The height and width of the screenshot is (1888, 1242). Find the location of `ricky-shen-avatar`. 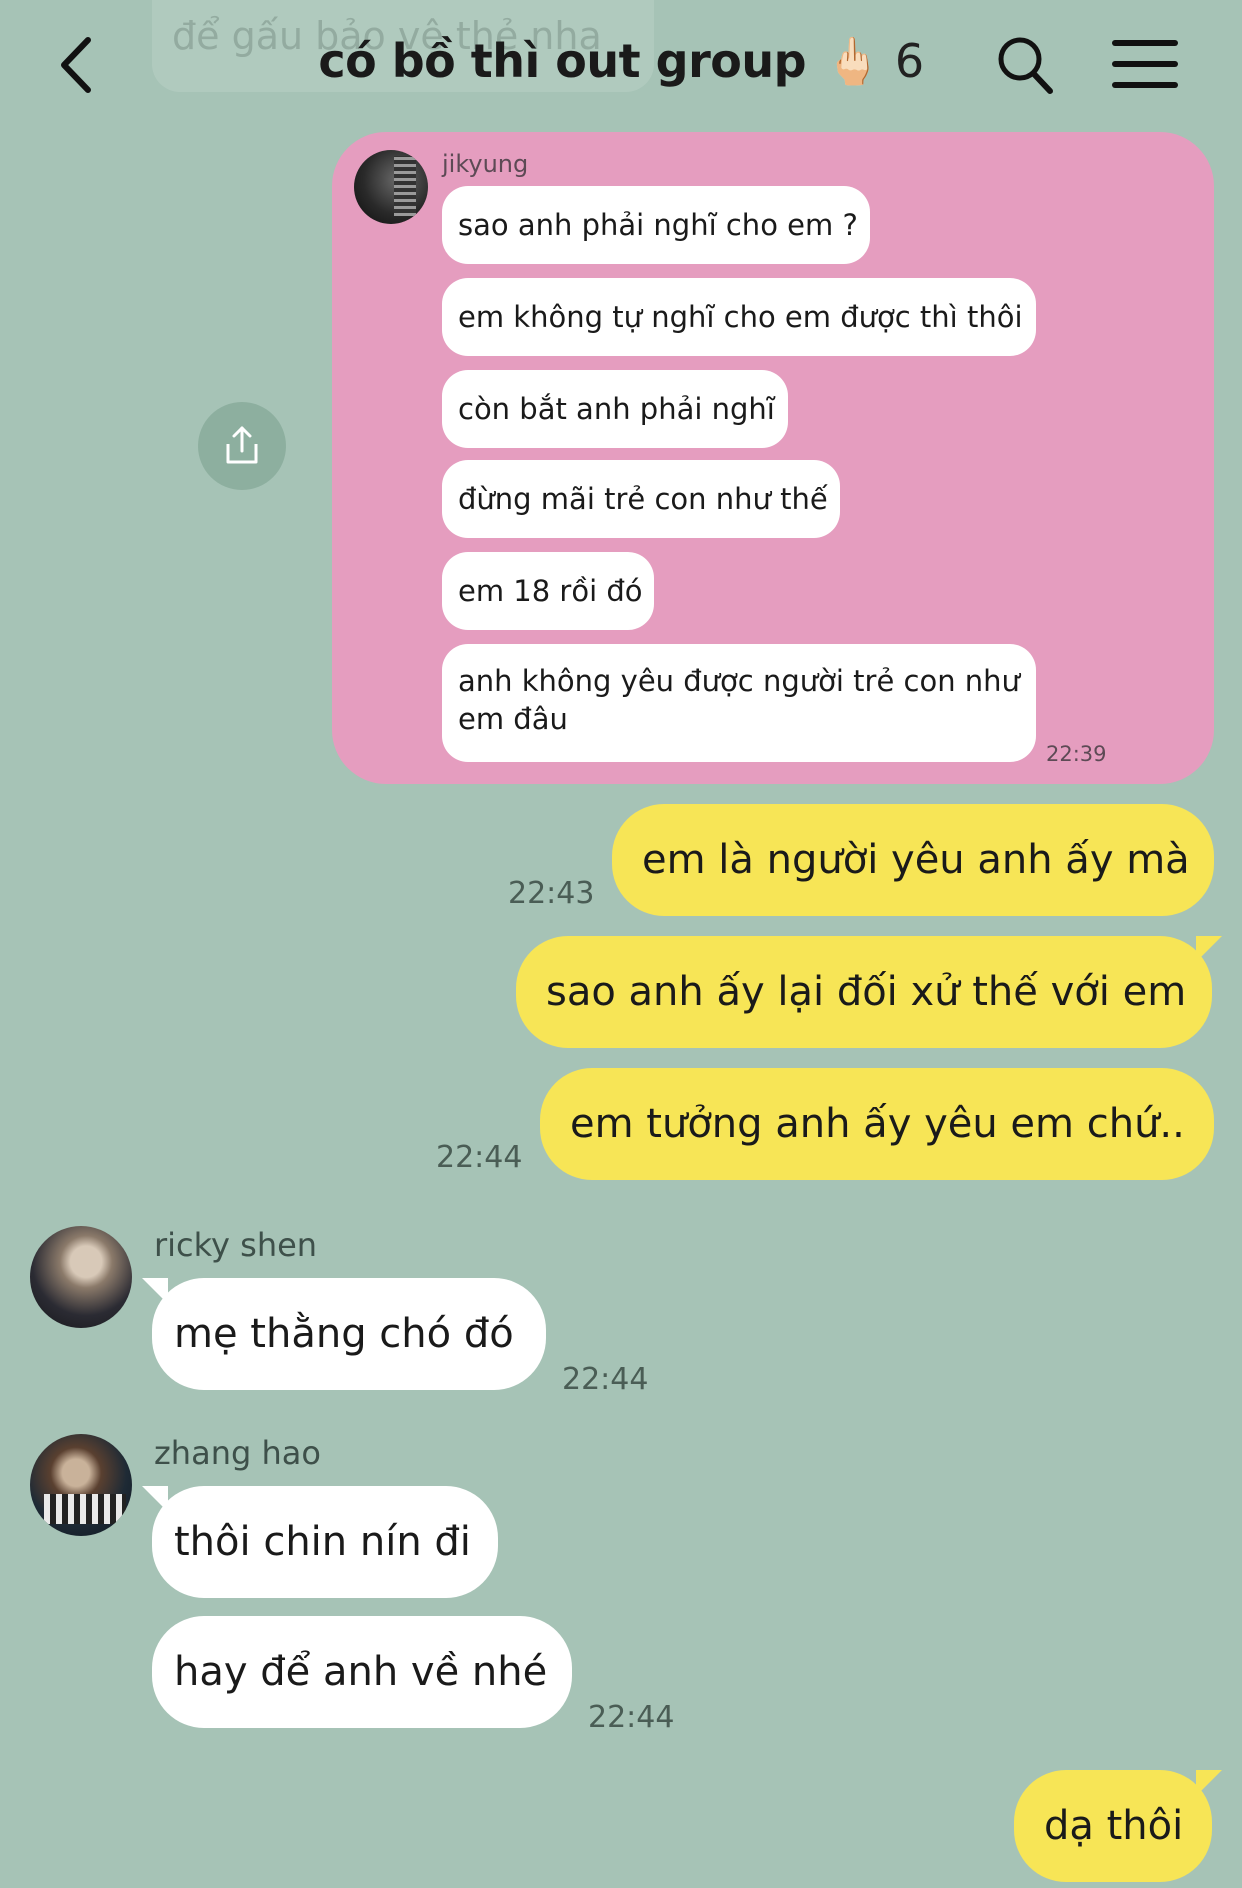

ricky-shen-avatar is located at coordinates (81, 1277).